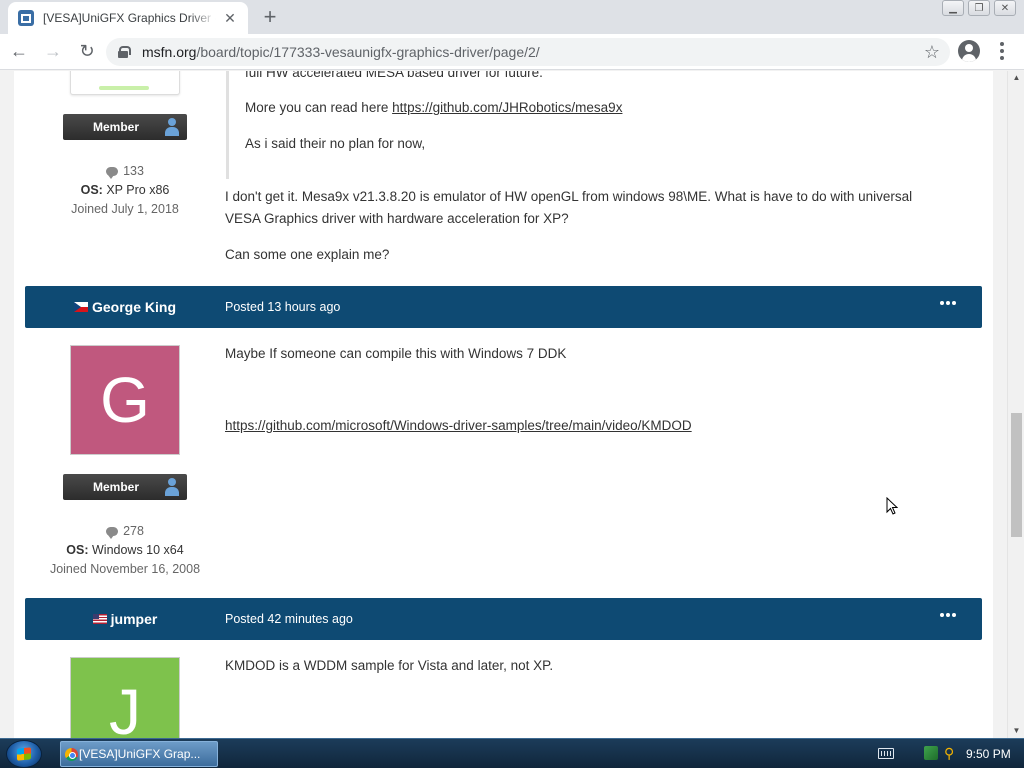 Image resolution: width=1024 pixels, height=768 pixels. I want to click on post3-author: jumper, so click(125, 619).